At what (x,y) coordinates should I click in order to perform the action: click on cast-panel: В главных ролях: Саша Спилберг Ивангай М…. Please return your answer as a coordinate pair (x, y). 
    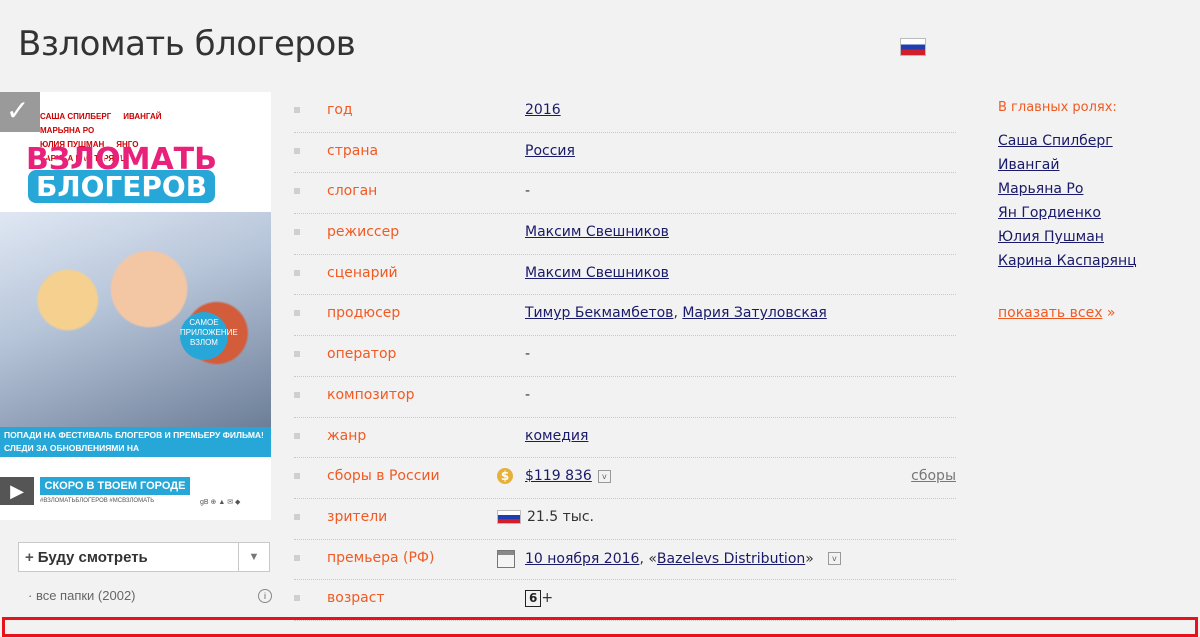
    Looking at the image, I should click on (1067, 210).